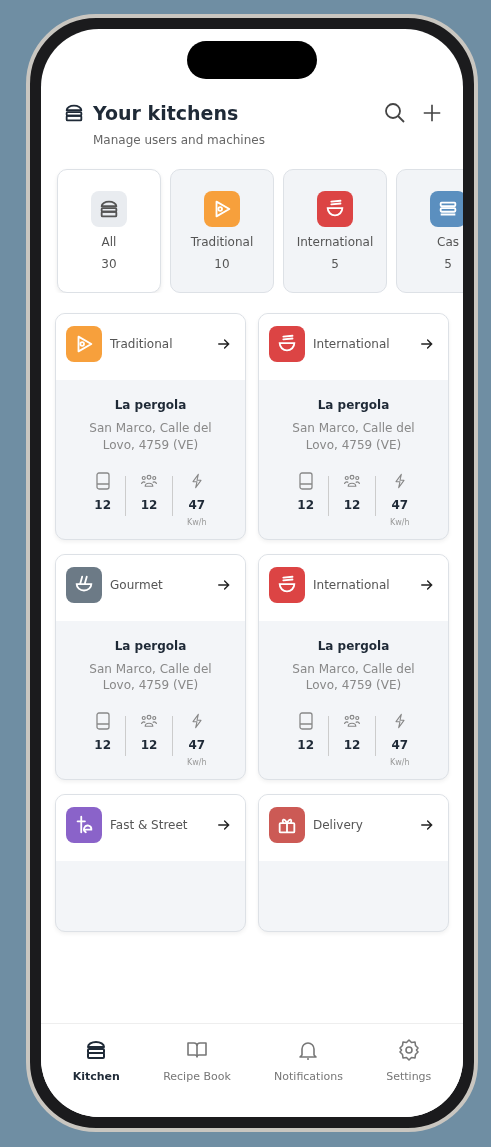 The width and height of the screenshot is (491, 1147). Describe the element at coordinates (150, 863) in the screenshot. I see `kitchen-card: Fast & Street` at that location.